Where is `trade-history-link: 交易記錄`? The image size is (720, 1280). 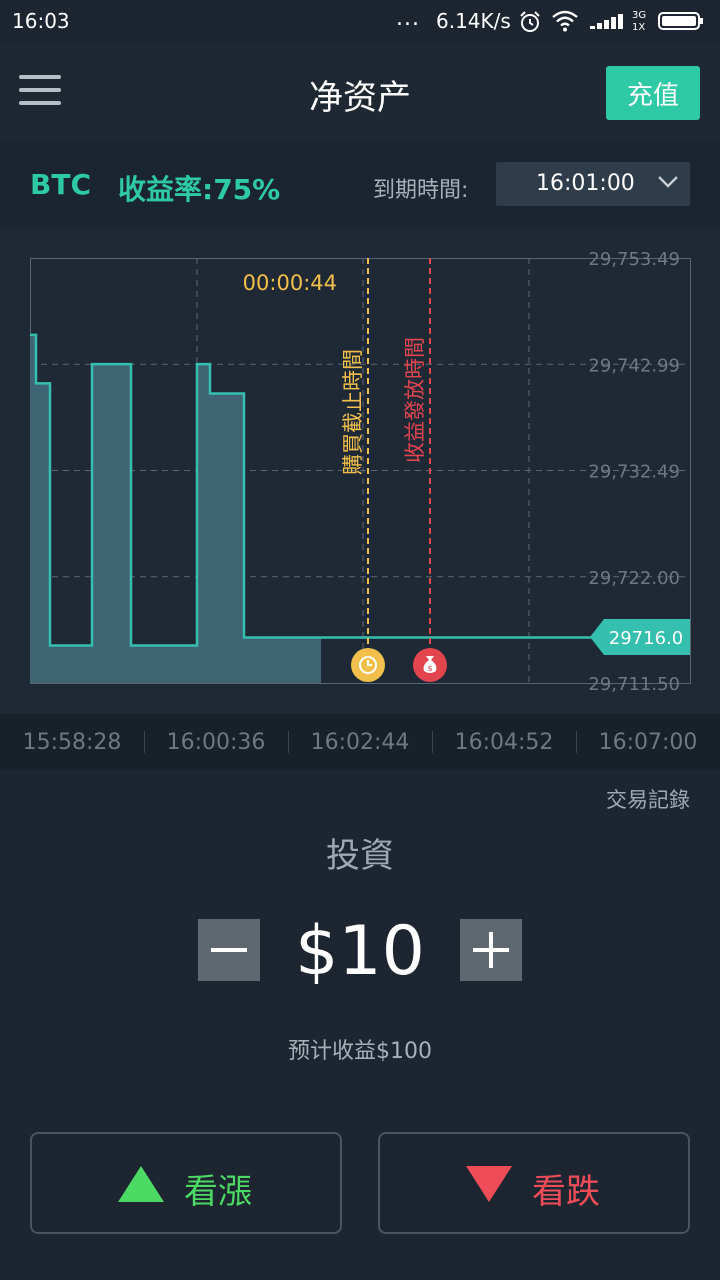
trade-history-link: 交易記錄 is located at coordinates (648, 799).